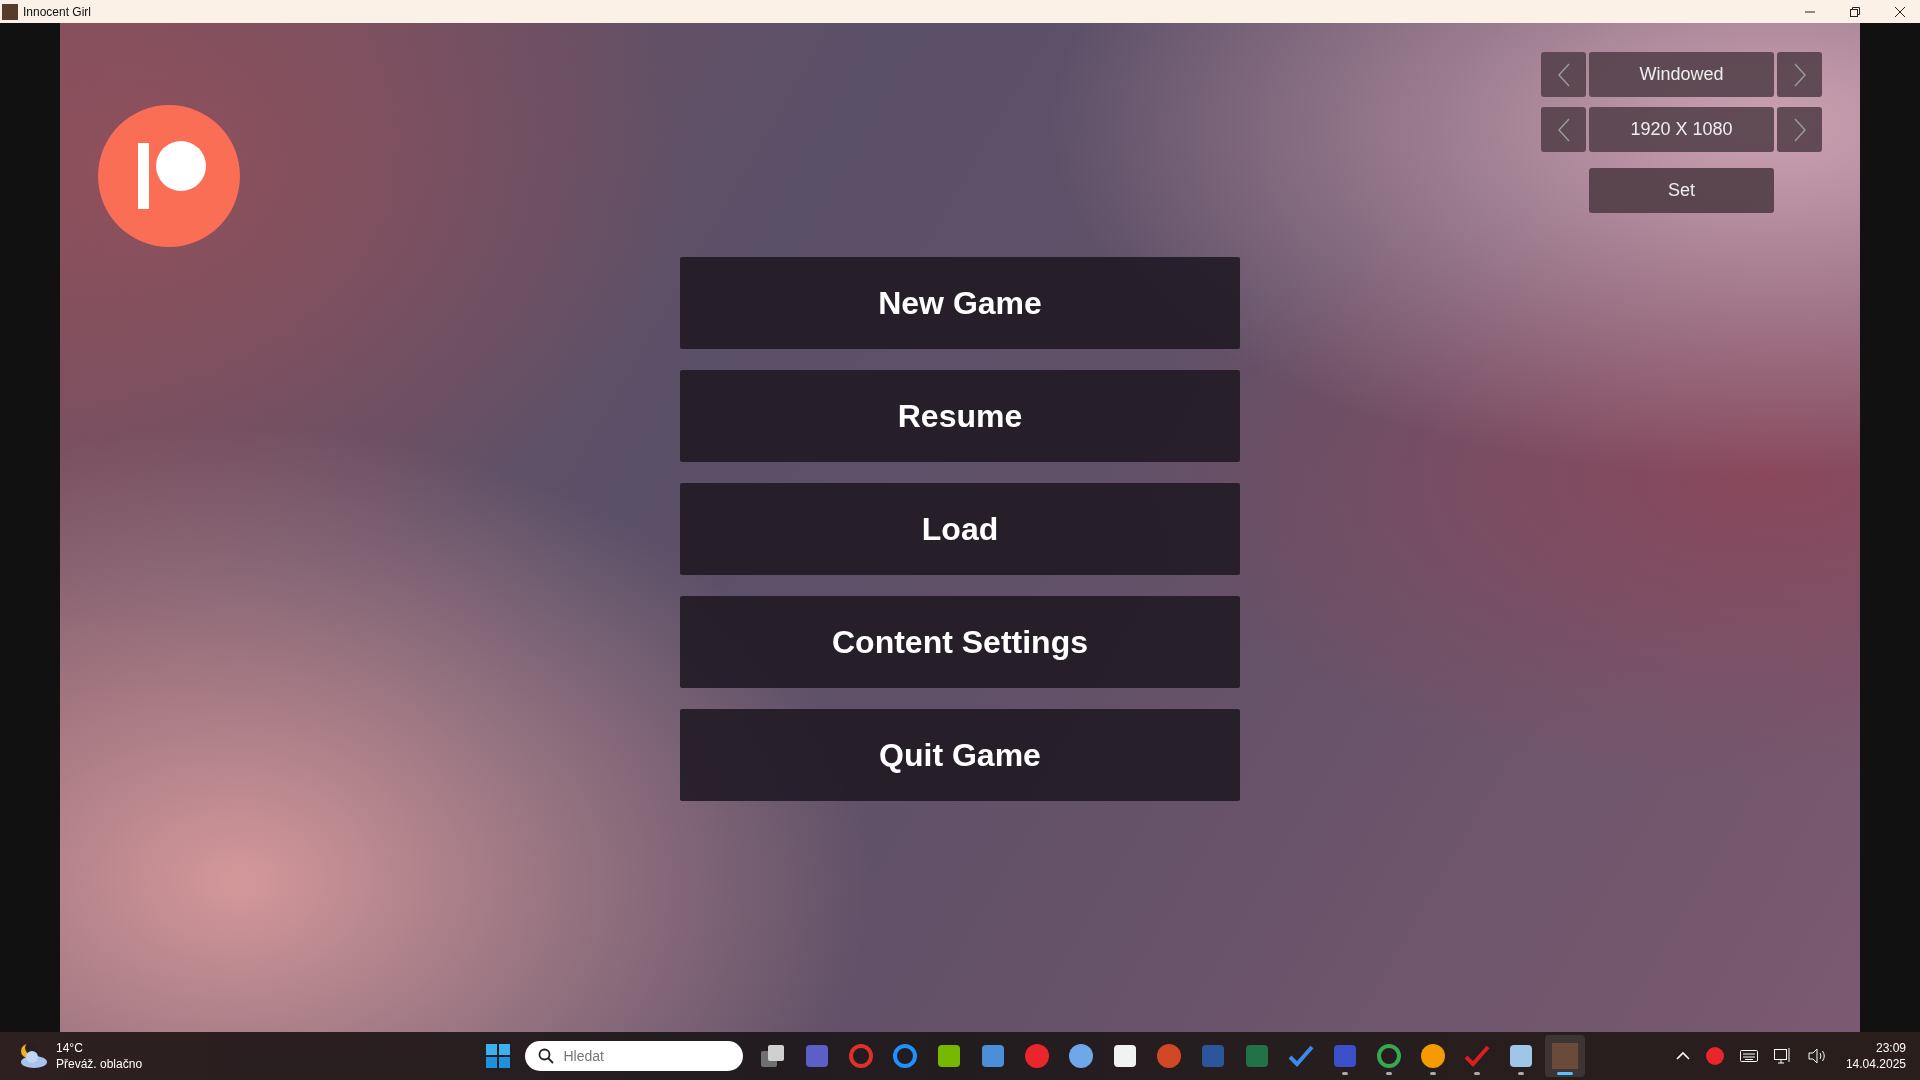 The image size is (1920, 1080). I want to click on restore-icon, so click(1855, 11).